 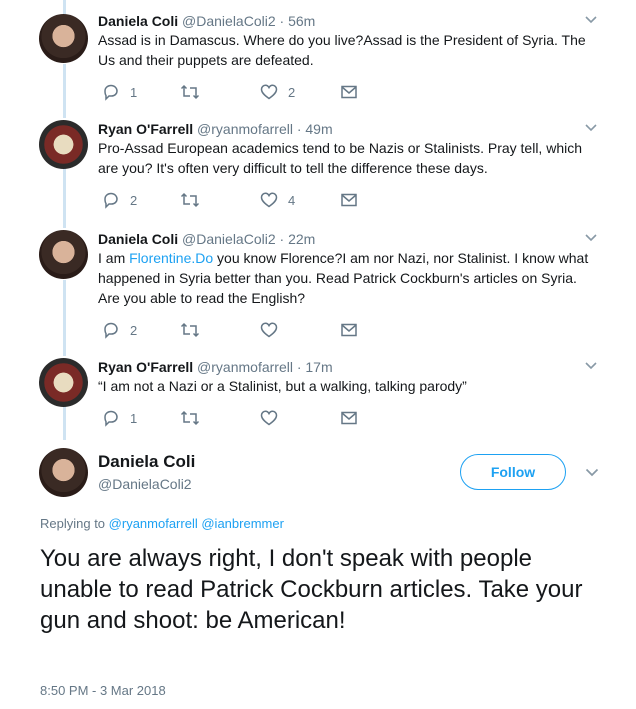 I want to click on tweet-time: · 17m, so click(x=315, y=367).